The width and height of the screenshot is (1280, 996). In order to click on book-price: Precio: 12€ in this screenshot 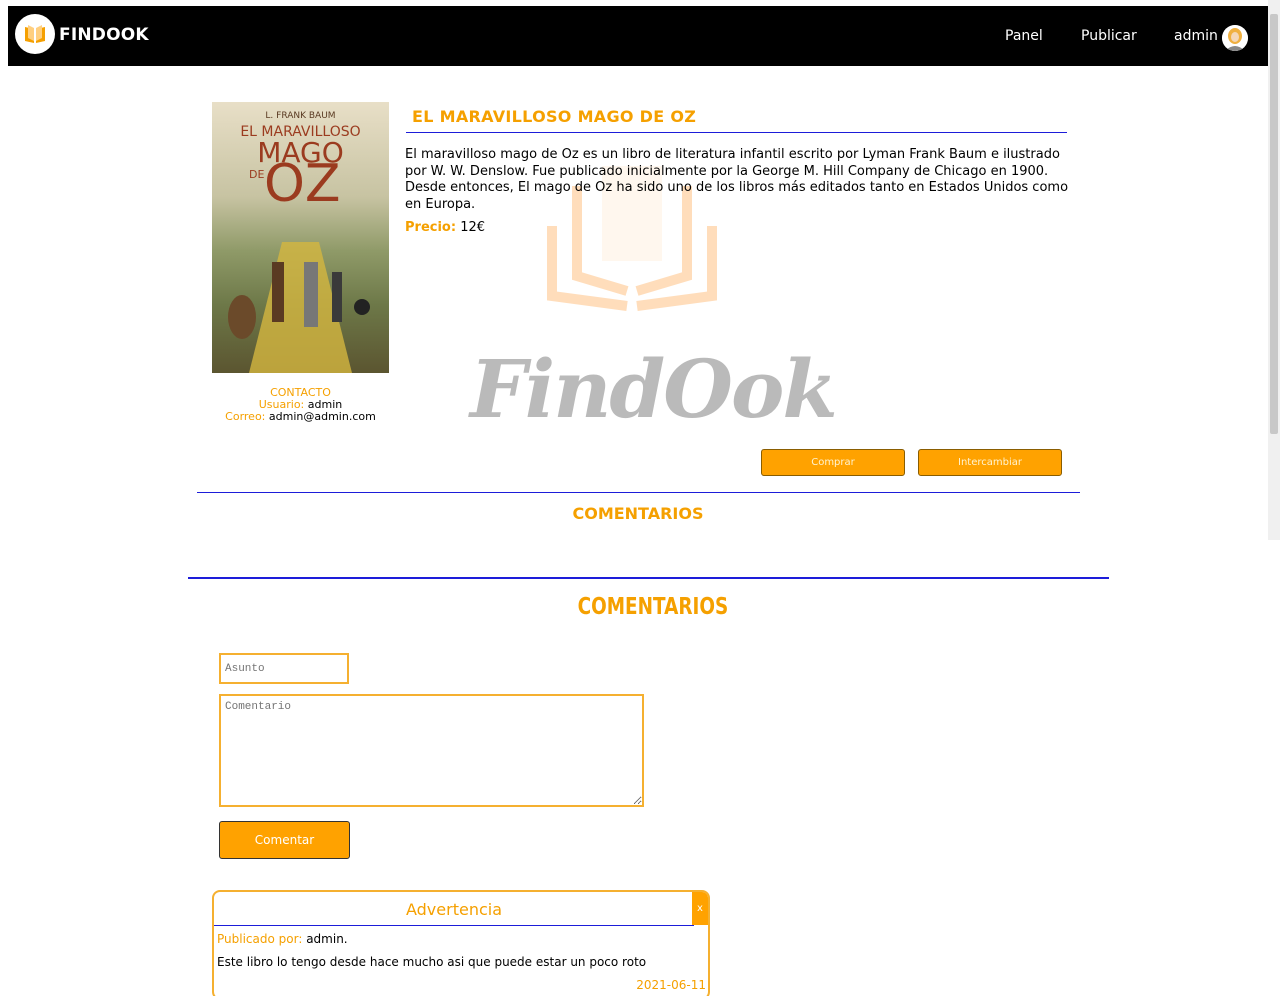, I will do `click(445, 227)`.